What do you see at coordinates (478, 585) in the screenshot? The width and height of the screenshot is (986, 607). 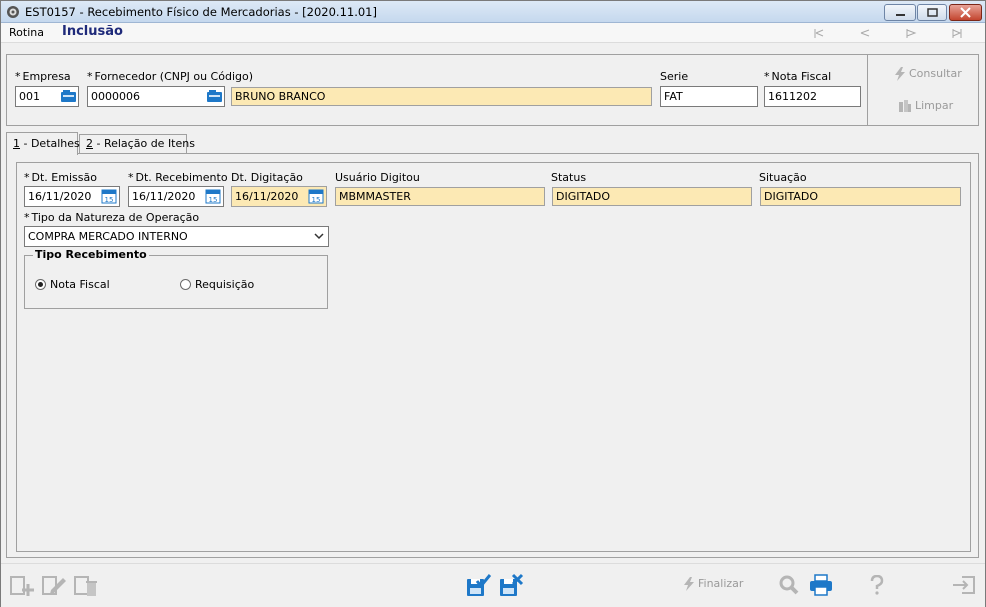 I see `save-icon` at bounding box center [478, 585].